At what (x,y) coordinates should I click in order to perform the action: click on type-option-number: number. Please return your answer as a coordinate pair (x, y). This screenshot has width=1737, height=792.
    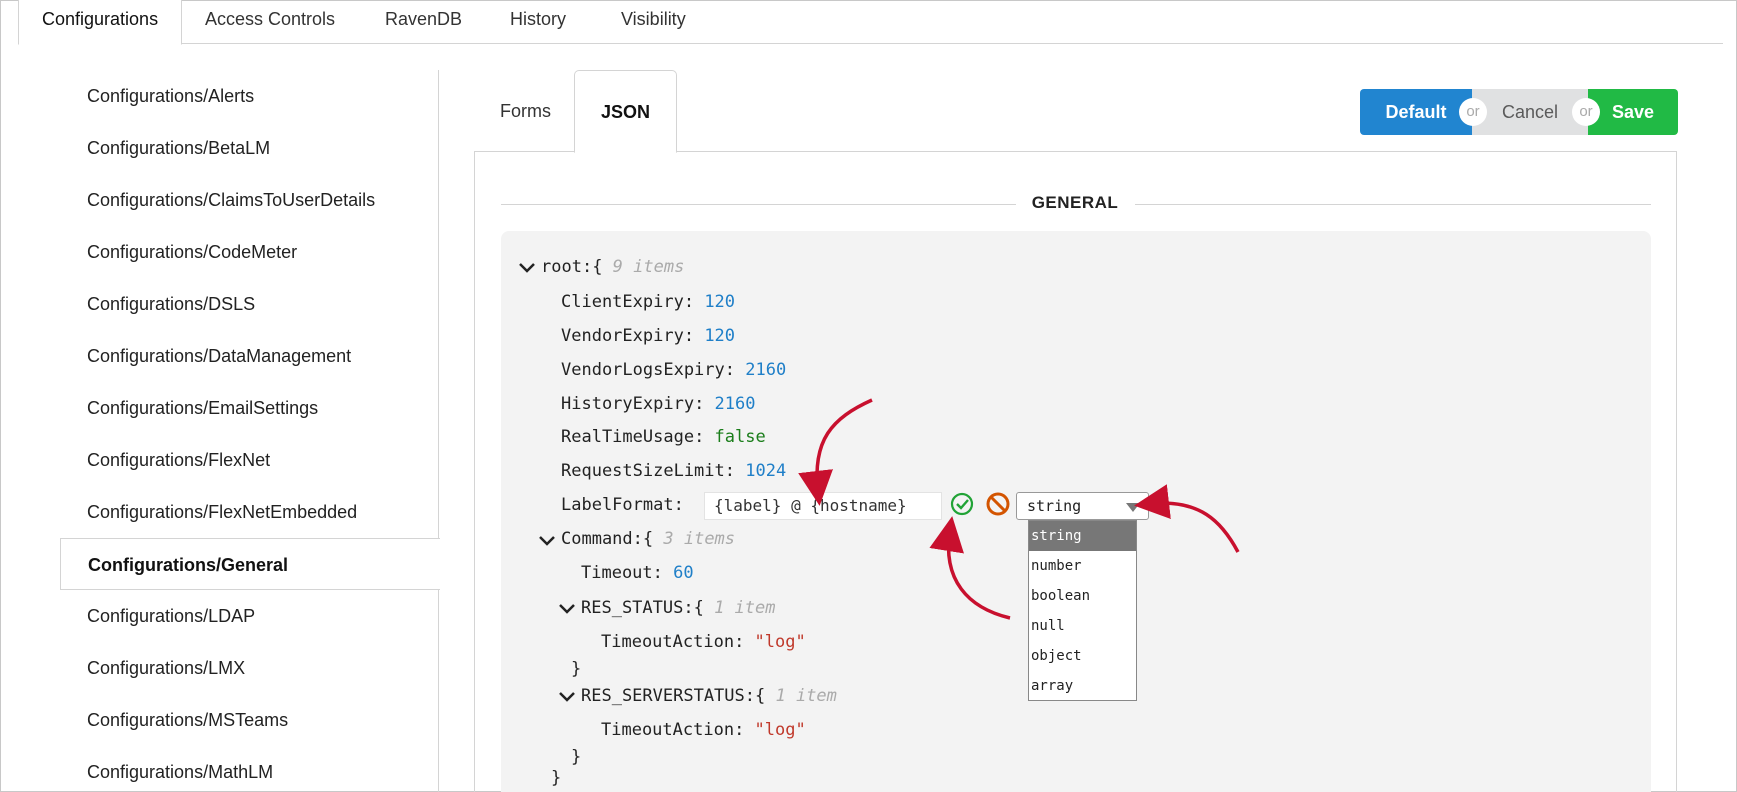
    Looking at the image, I should click on (1082, 566).